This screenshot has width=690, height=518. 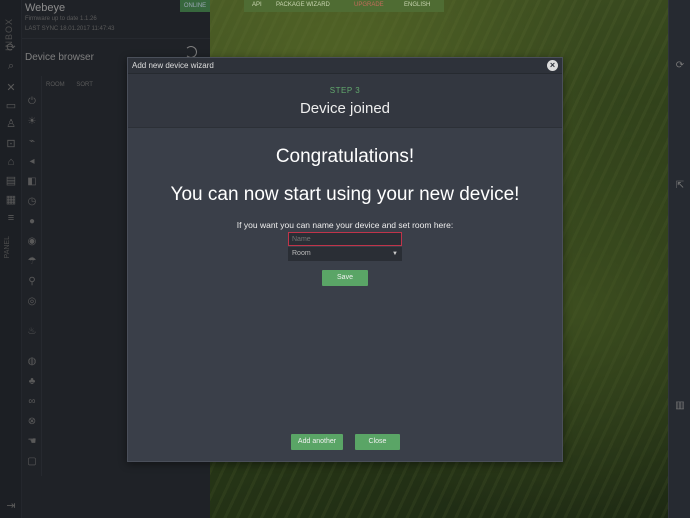 What do you see at coordinates (317, 442) in the screenshot?
I see `add-another-button: Add another` at bounding box center [317, 442].